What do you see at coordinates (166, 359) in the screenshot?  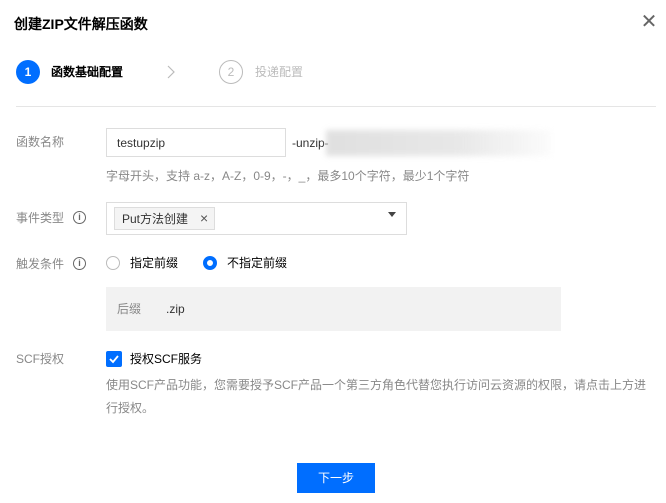 I see `scf-authorize-label: 授权SCF服务` at bounding box center [166, 359].